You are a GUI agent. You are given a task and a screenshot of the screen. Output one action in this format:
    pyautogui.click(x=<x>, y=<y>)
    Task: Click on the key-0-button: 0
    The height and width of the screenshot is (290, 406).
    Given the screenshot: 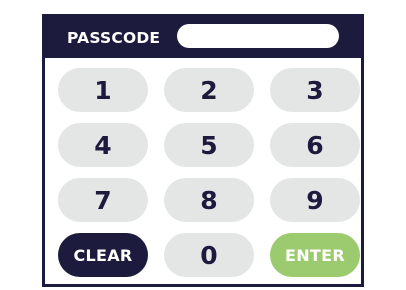 What is the action you would take?
    pyautogui.click(x=209, y=255)
    